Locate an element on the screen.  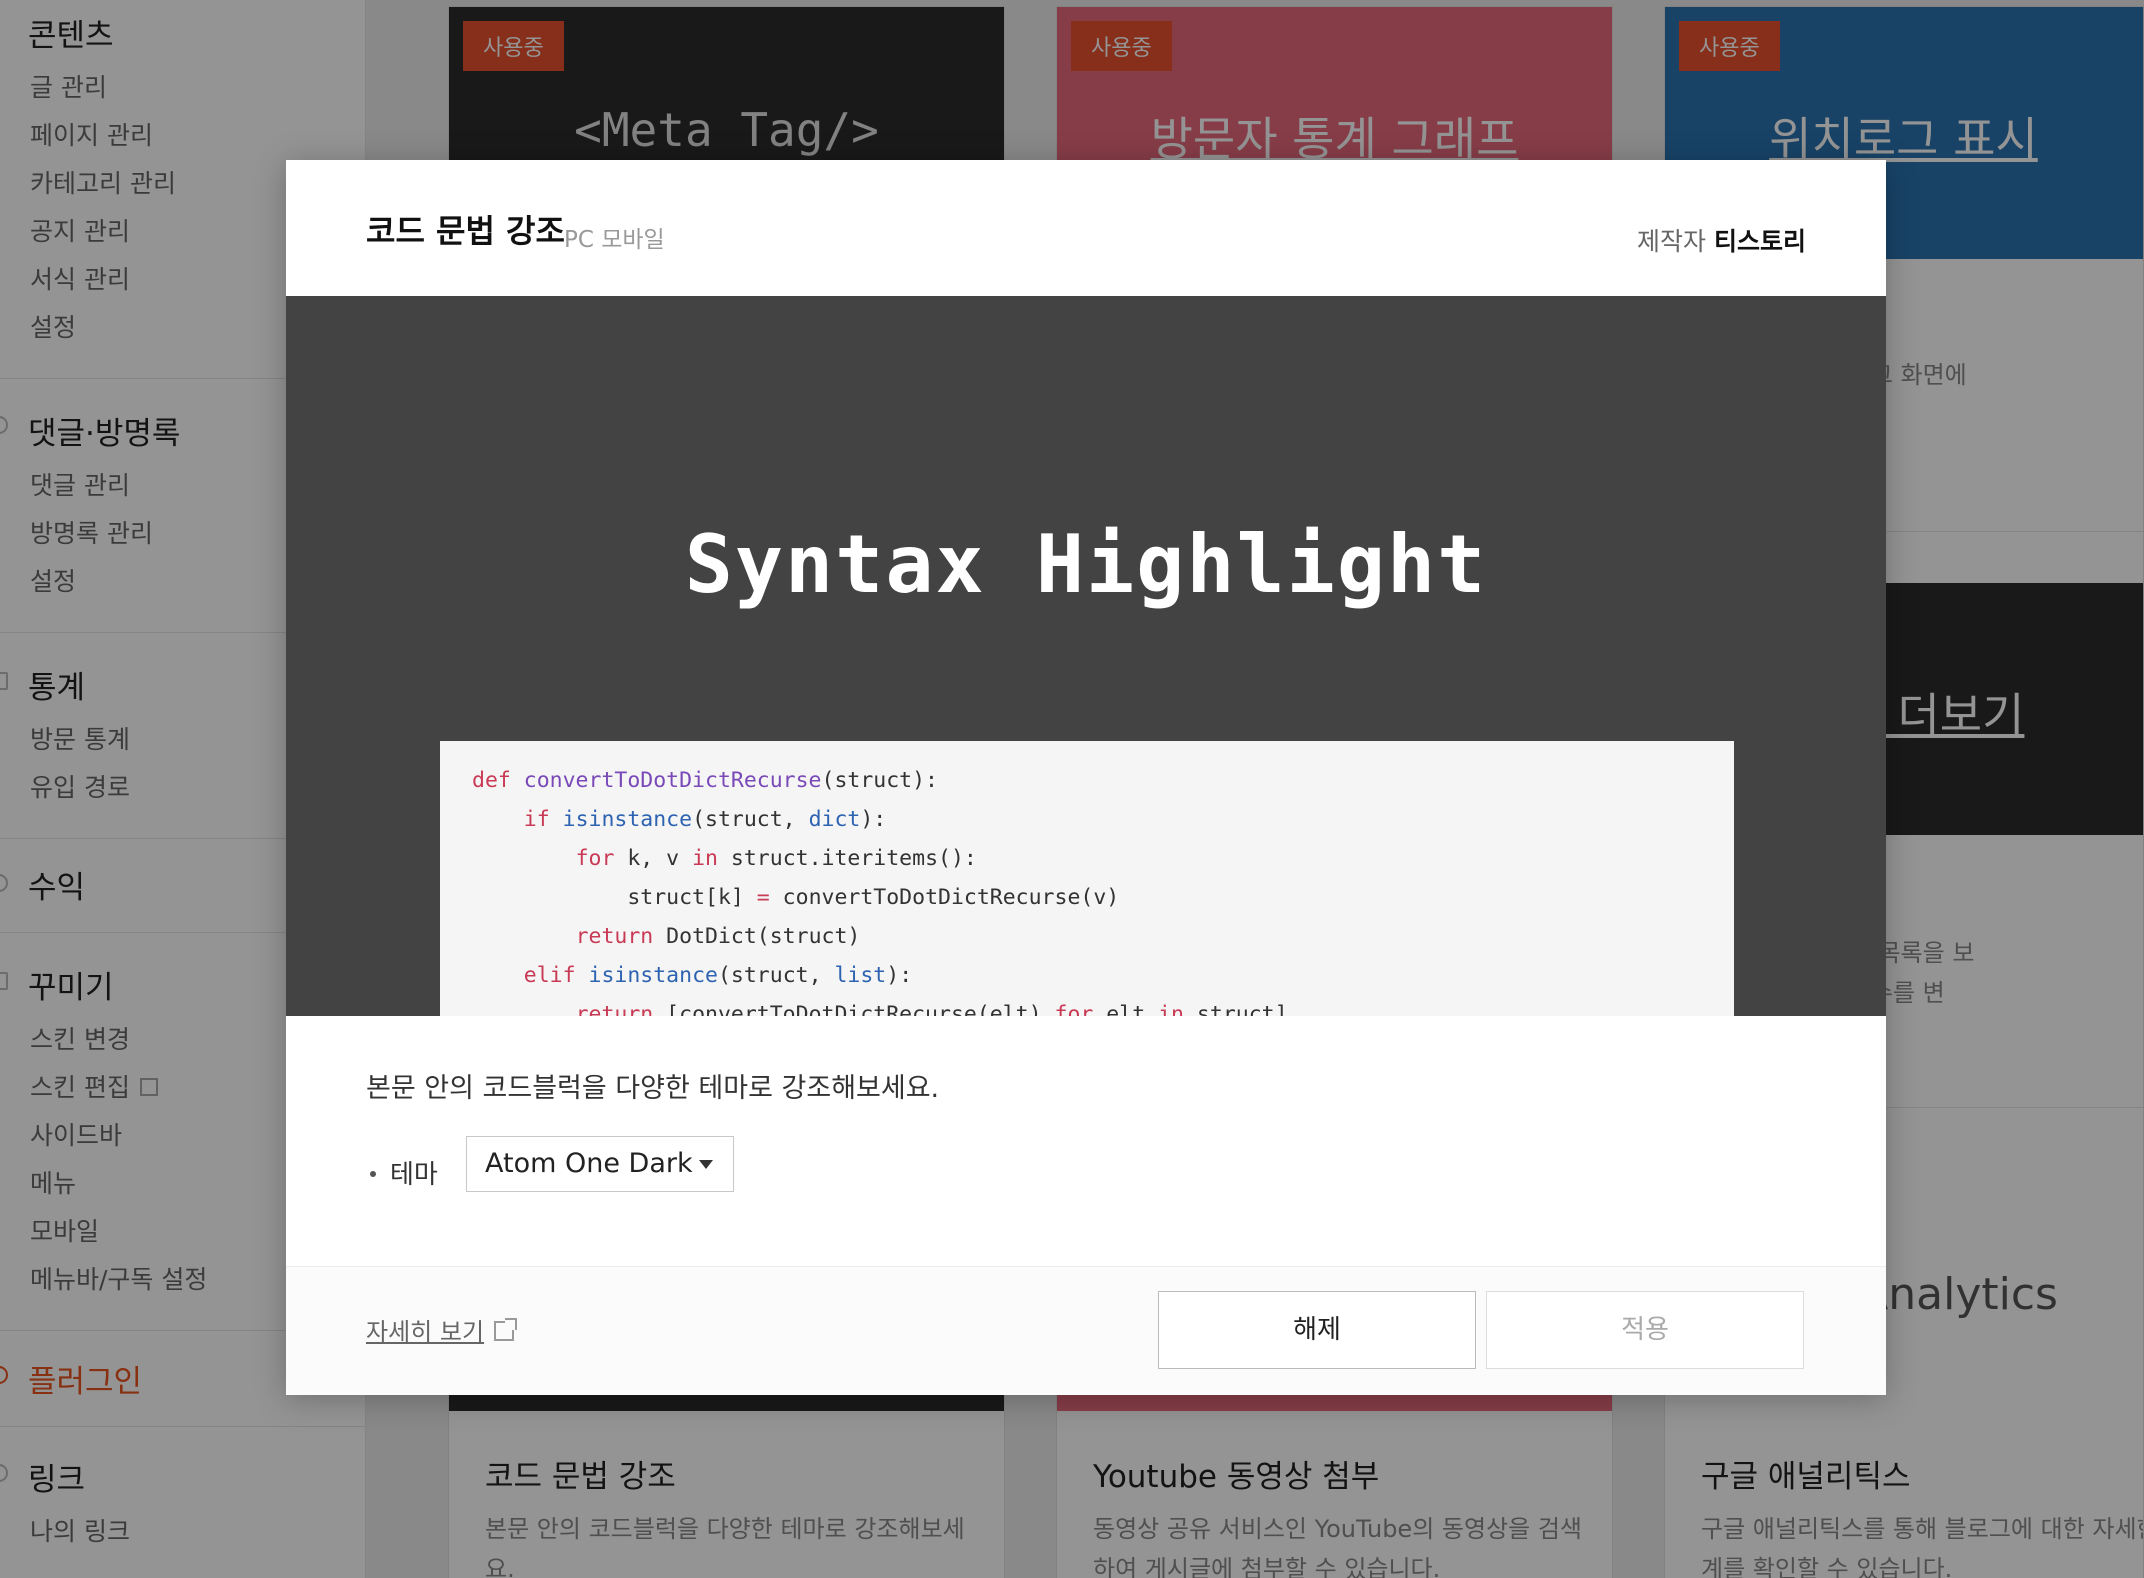
code-token: = is located at coordinates (763, 897).